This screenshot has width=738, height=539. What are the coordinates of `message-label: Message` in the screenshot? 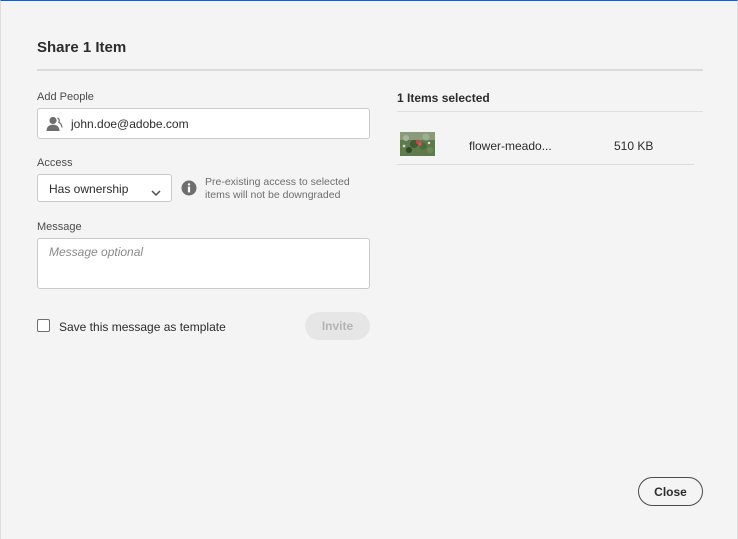 It's located at (59, 227).